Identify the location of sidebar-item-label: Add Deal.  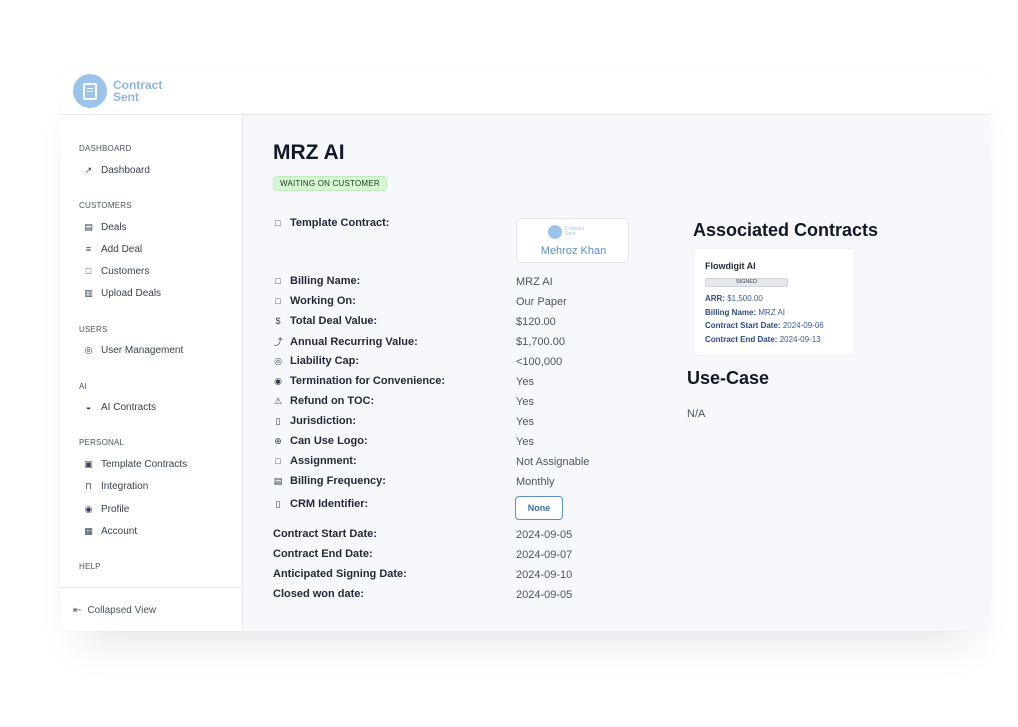
(122, 249).